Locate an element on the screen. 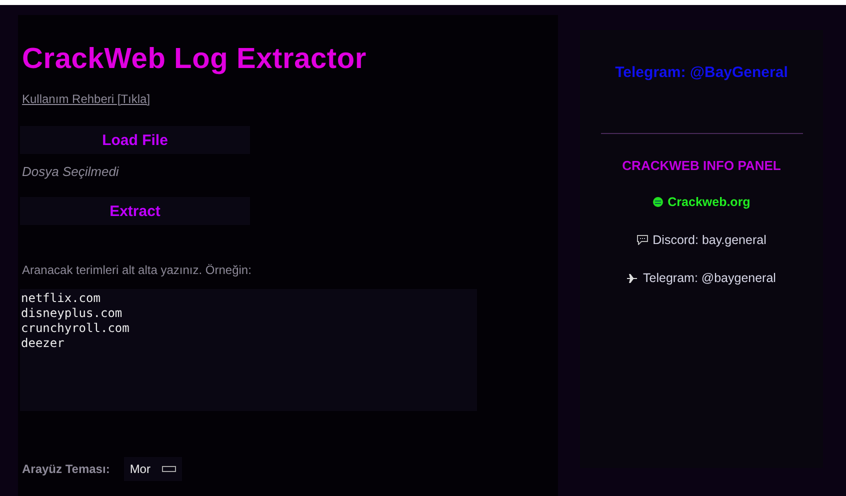  panel-title: CRACKWEB INFO PANEL is located at coordinates (701, 165).